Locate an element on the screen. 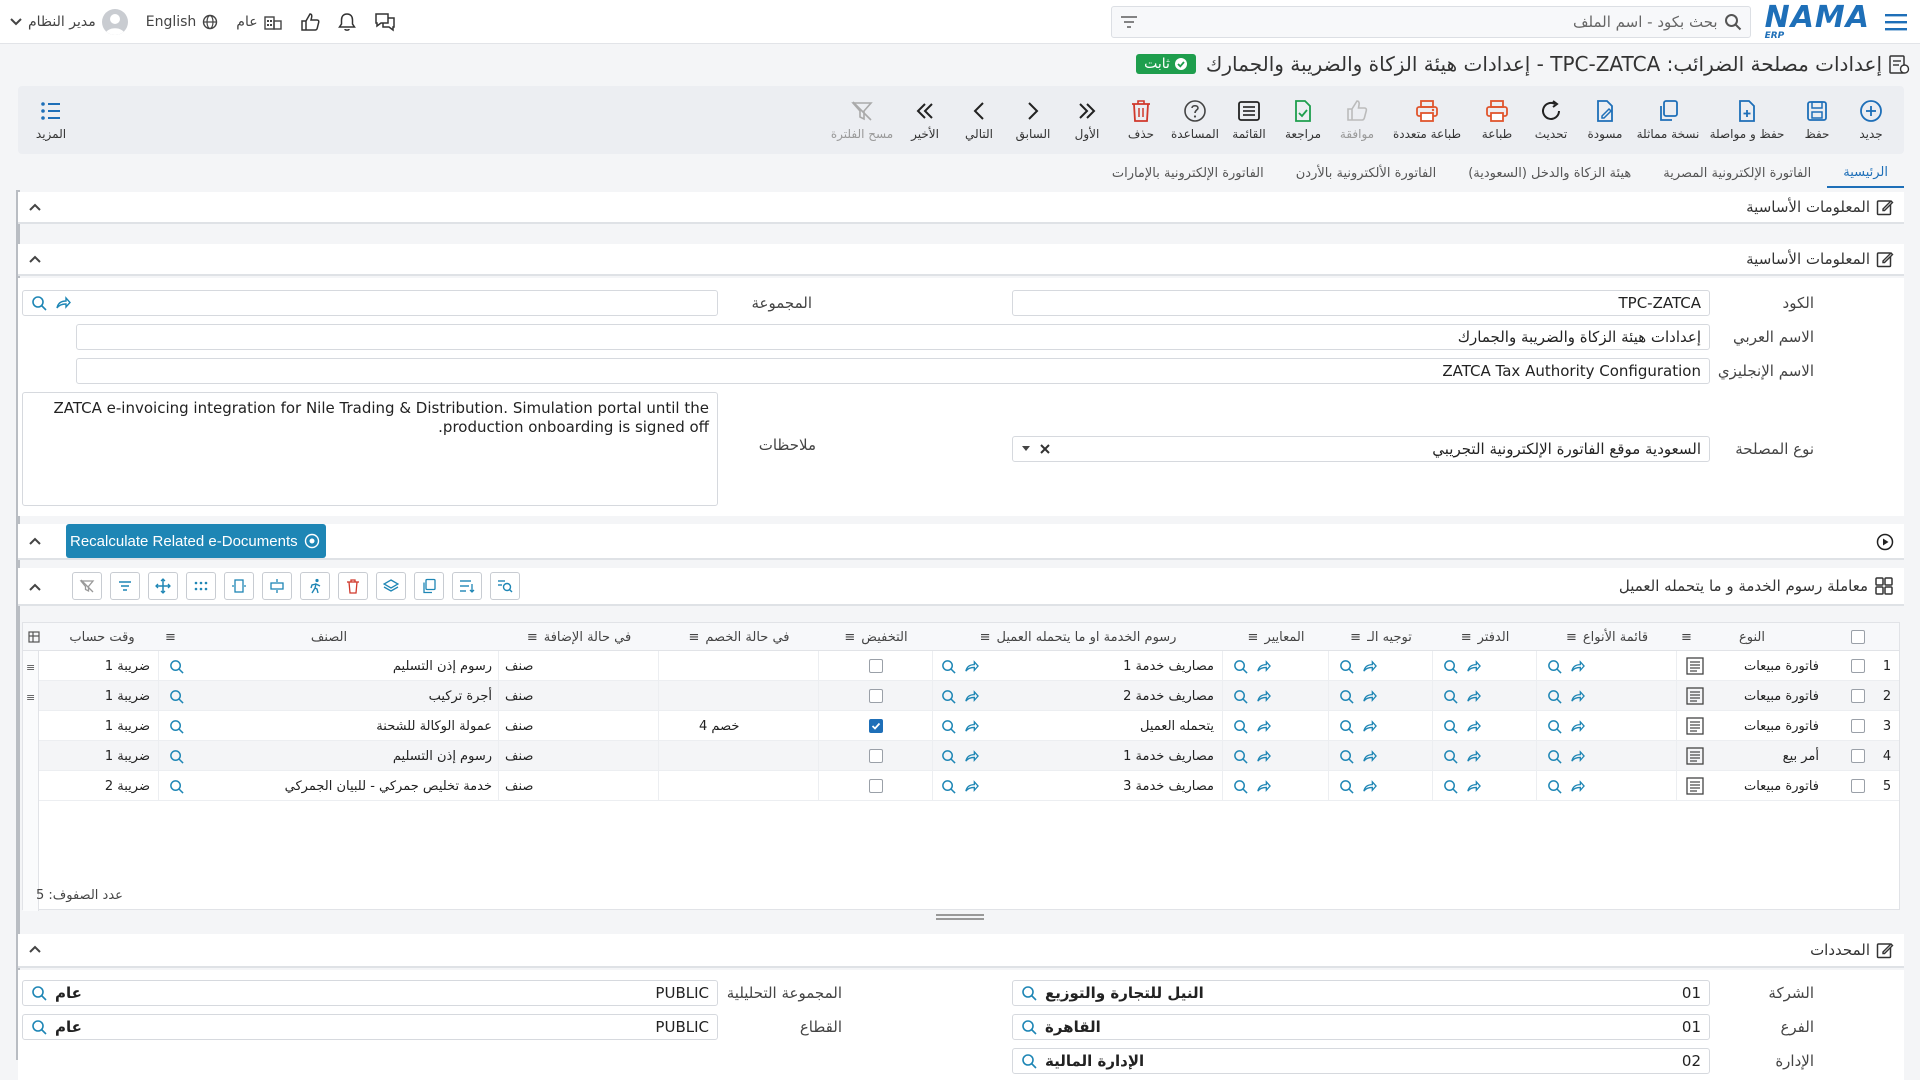 The height and width of the screenshot is (1080, 1920). col-on-add: في حالة الإضافة ≡ is located at coordinates (579, 637).